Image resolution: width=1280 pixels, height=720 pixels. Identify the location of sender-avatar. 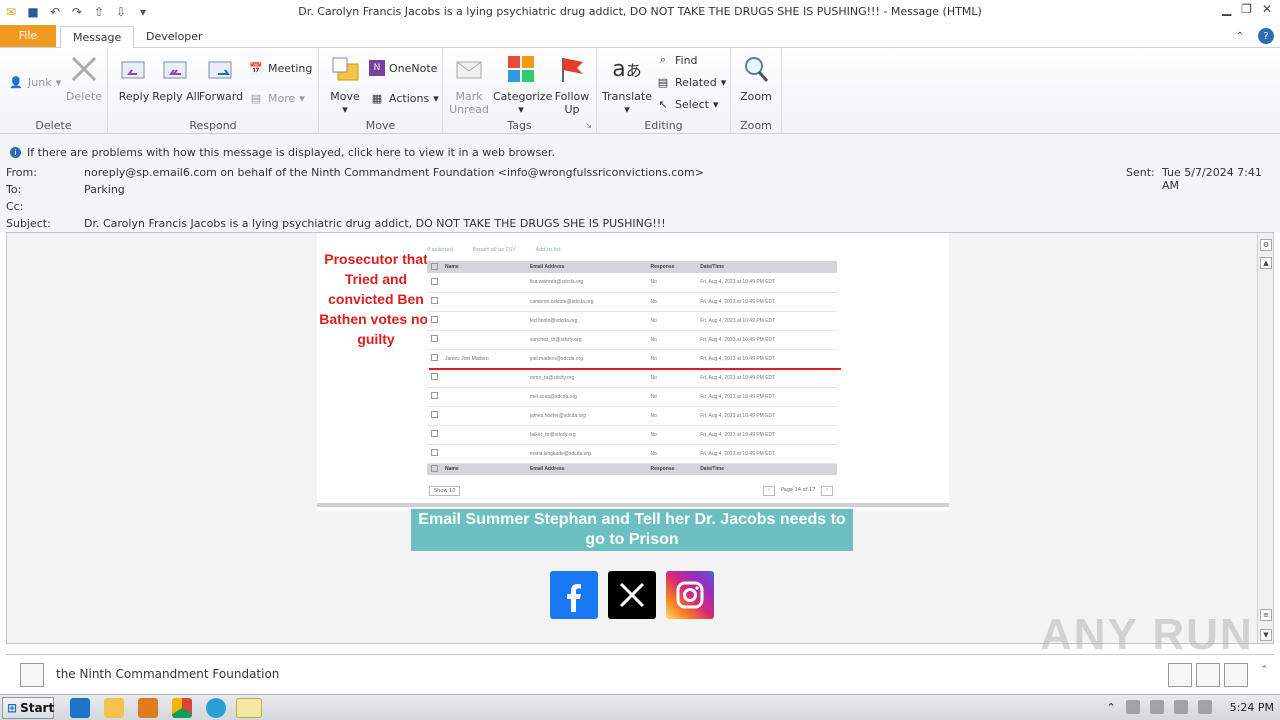
(32, 675).